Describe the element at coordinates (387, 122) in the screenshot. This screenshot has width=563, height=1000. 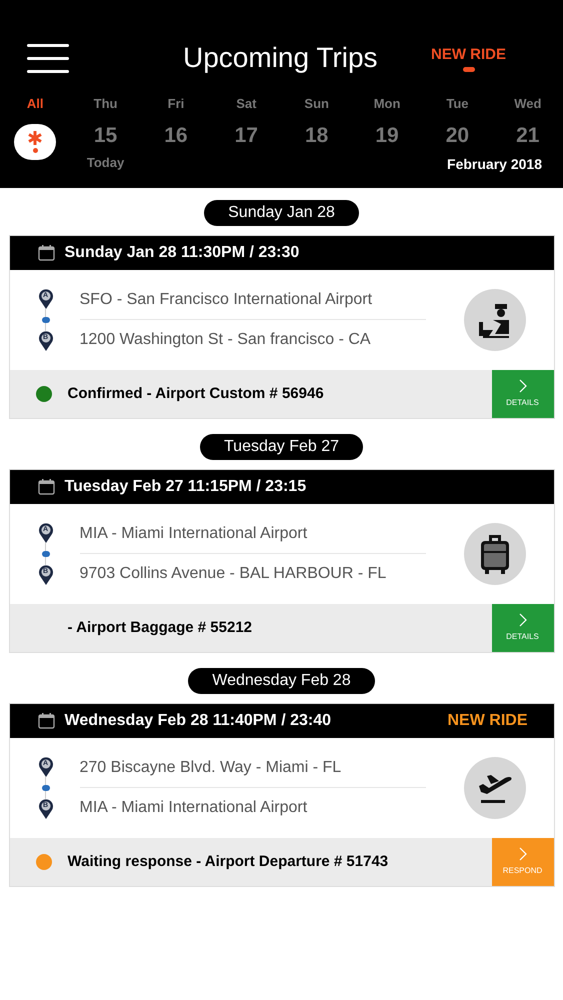
I see `day-tab: Mon 19` at that location.